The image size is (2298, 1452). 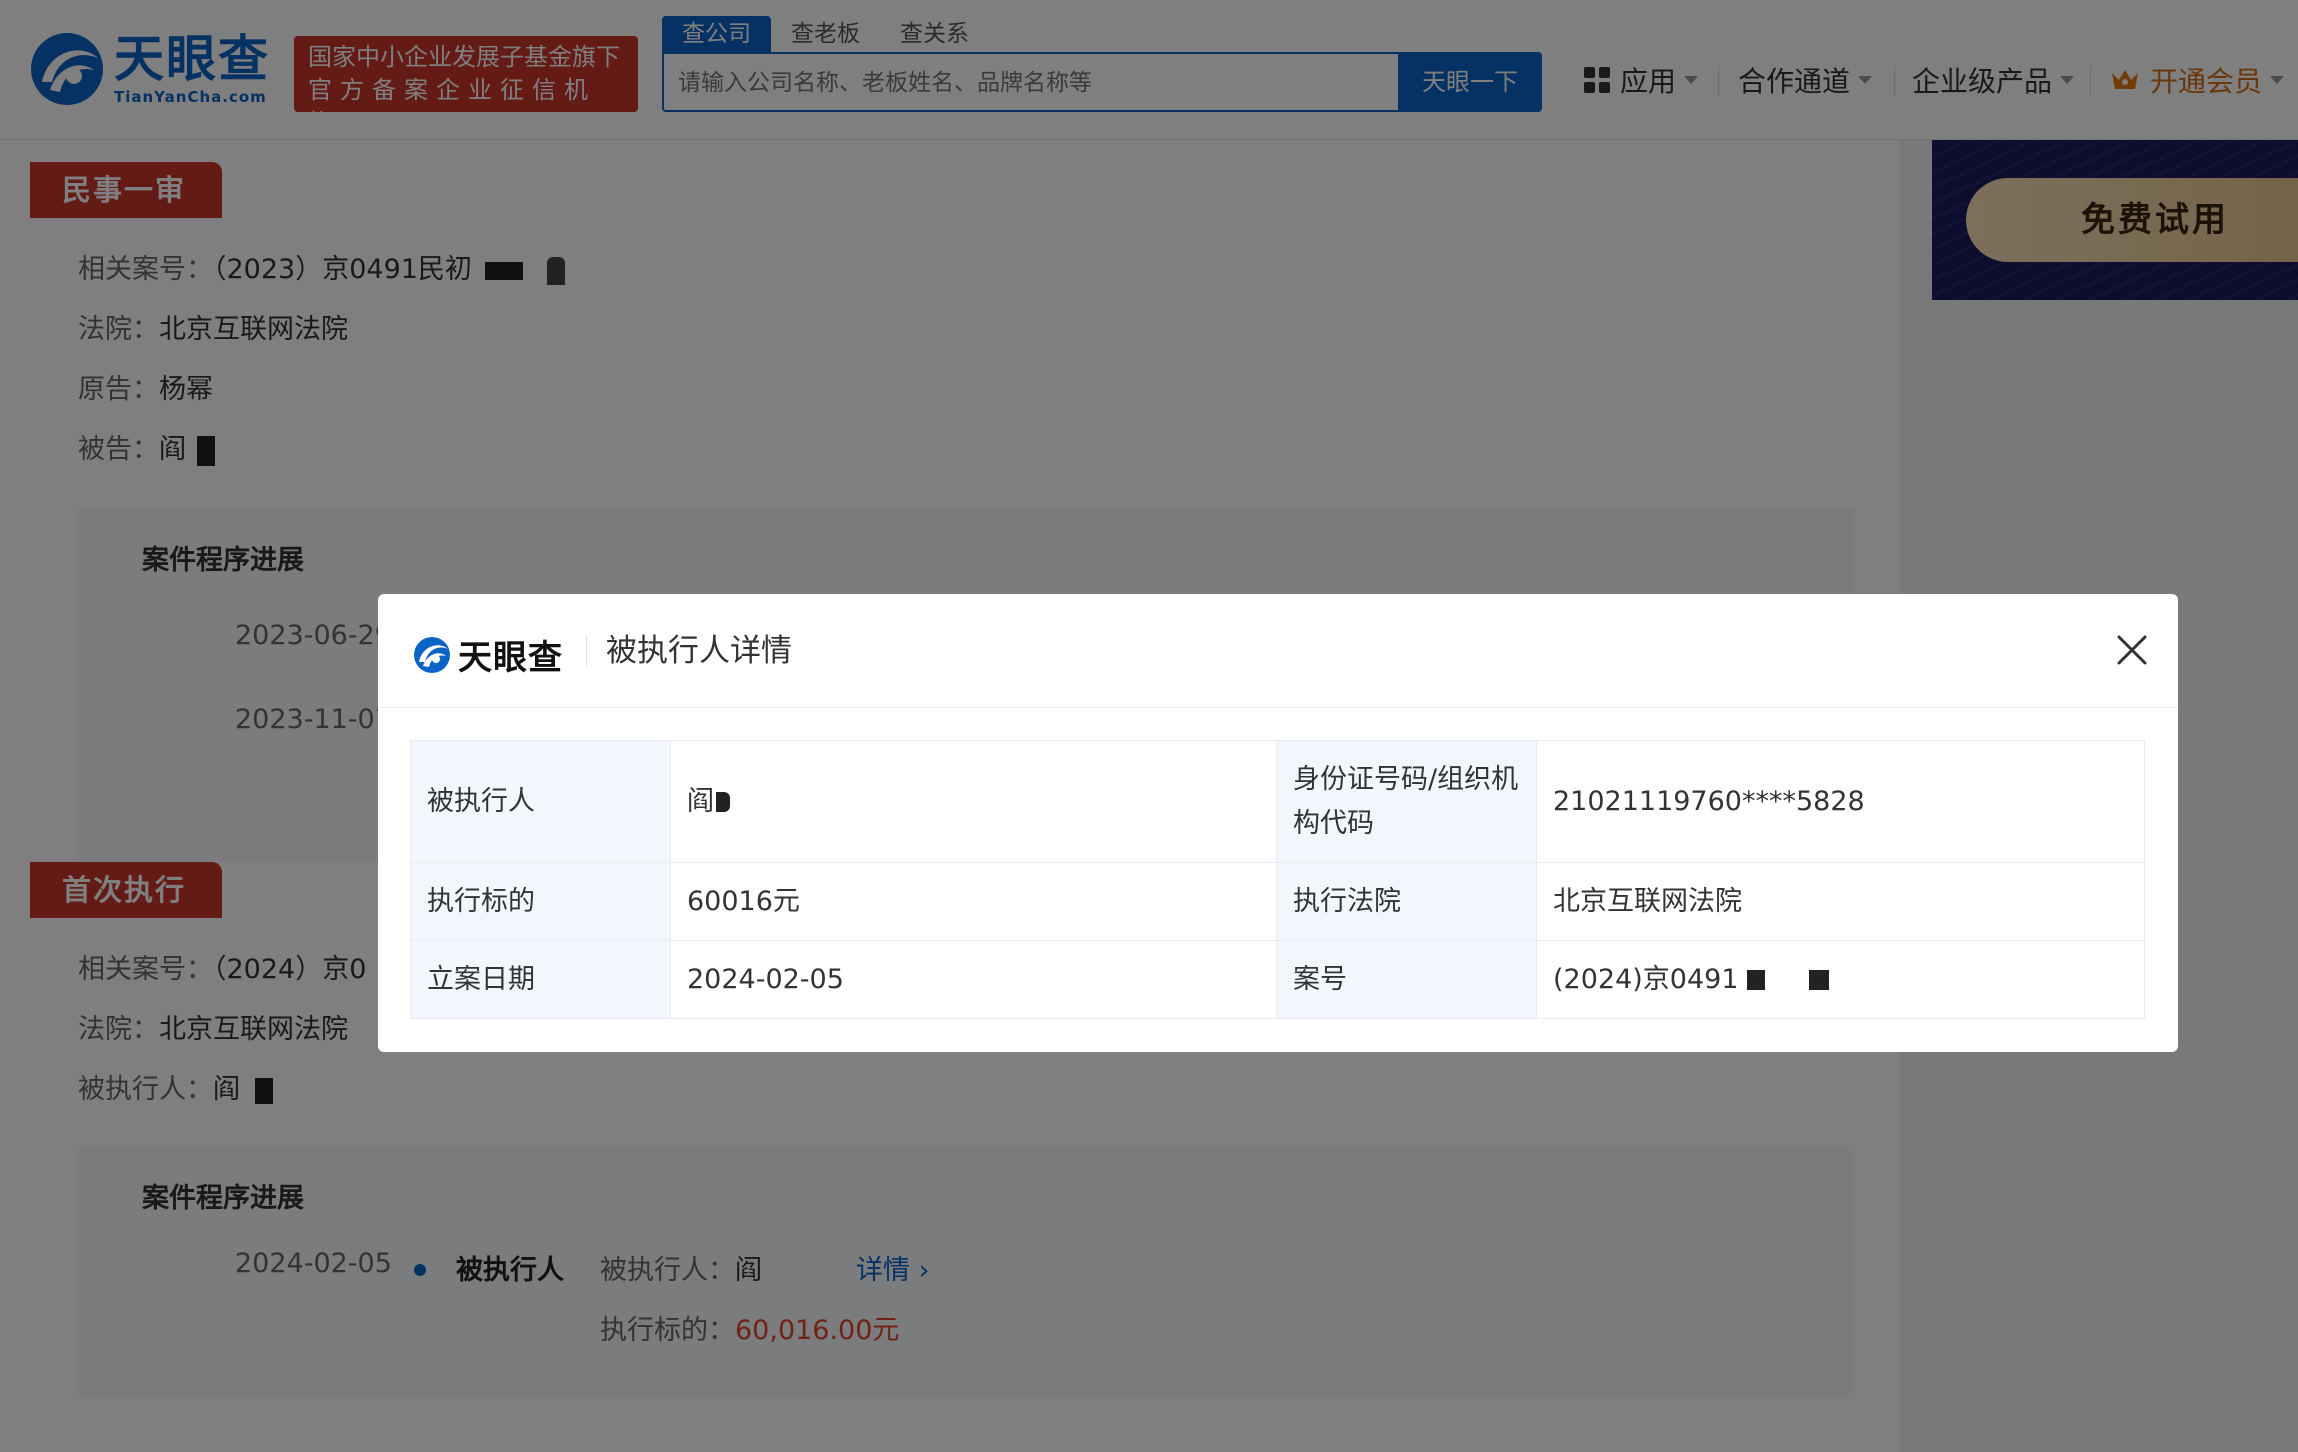 I want to click on close-icon, so click(x=2132, y=650).